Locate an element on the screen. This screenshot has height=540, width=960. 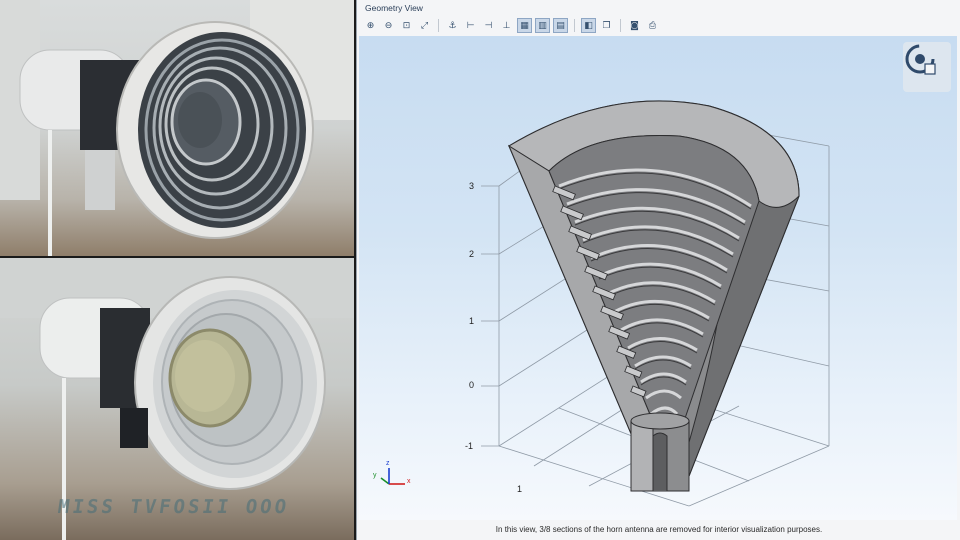
z-tick-minus1: -1 is located at coordinates (469, 446).